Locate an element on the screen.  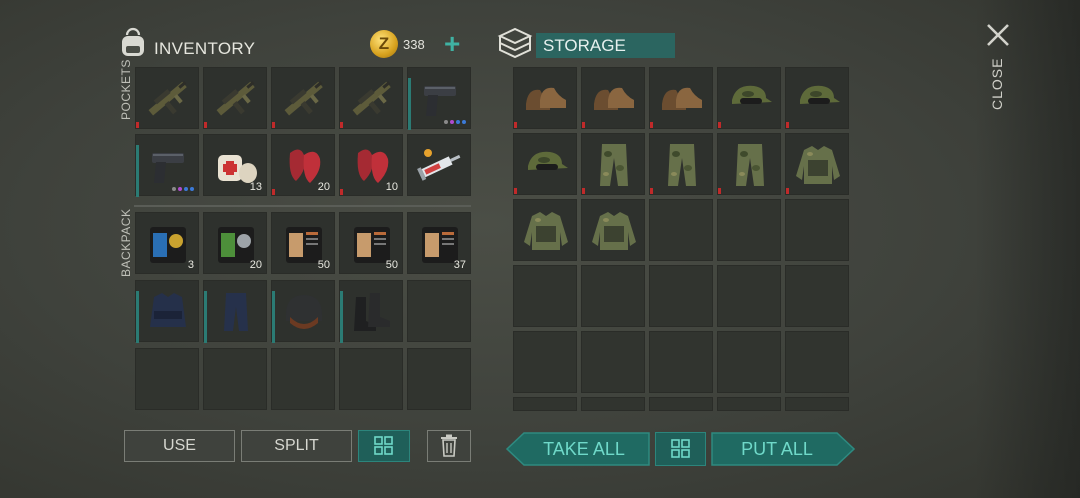
add-coins-button: + is located at coordinates (452, 44).